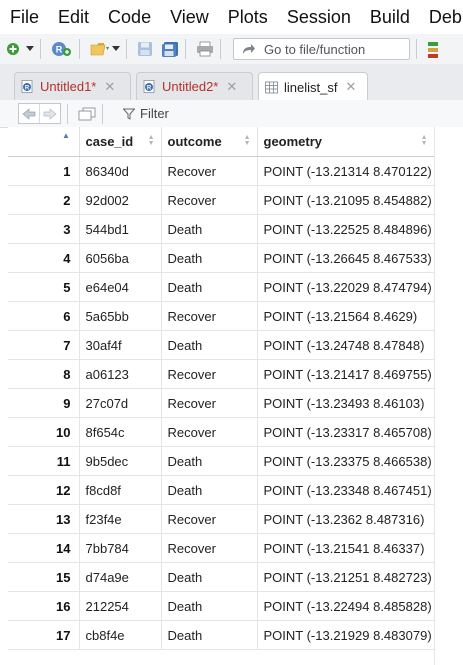 This screenshot has height=665, width=463. I want to click on geometry-cell: POINT (-13.22029 8.474794), so click(345, 287).